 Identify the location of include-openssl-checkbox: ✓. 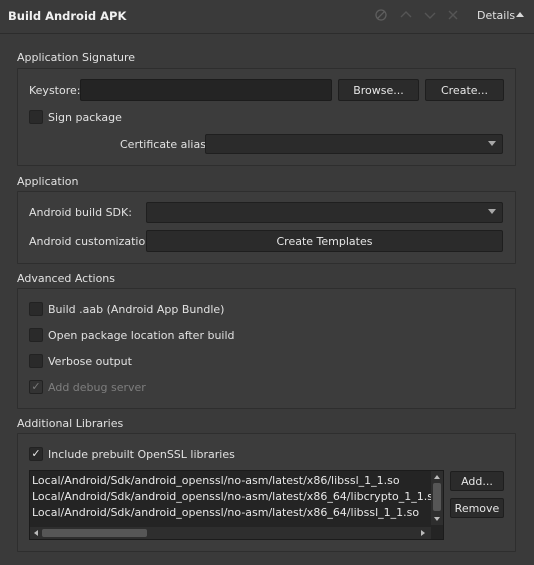
(36, 454).